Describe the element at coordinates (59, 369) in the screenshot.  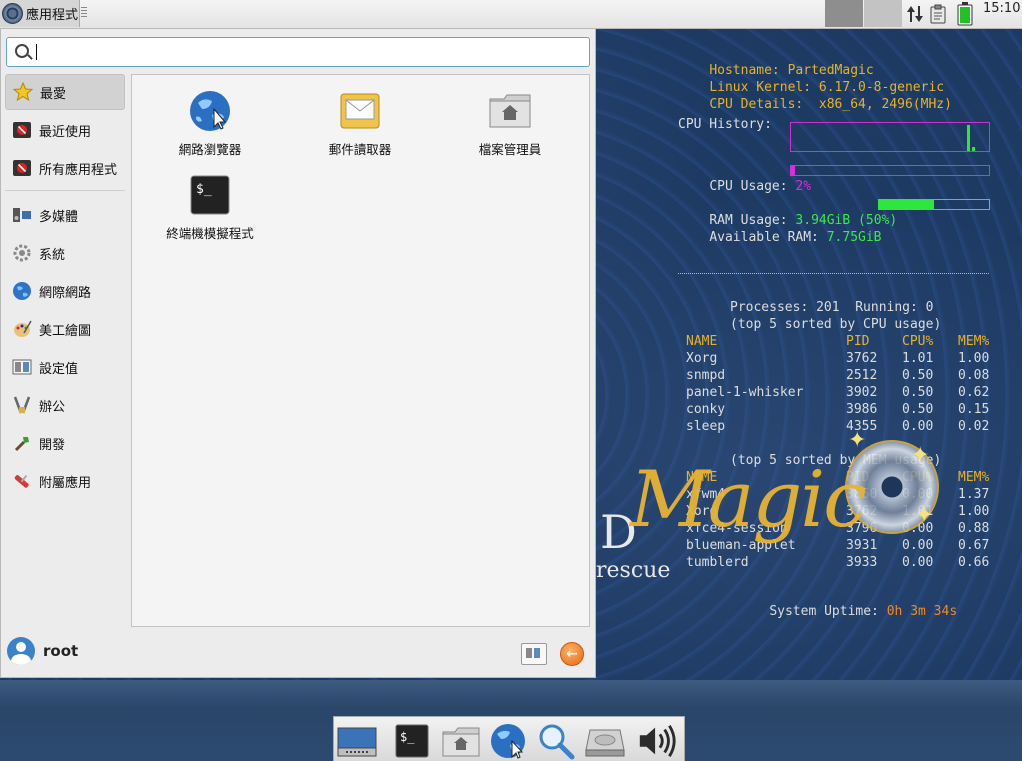
I see `category-label: 設定值` at that location.